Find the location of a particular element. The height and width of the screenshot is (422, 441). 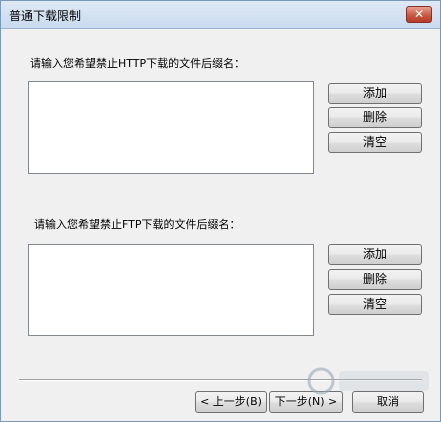

http-add-button: 添加 is located at coordinates (375, 93).